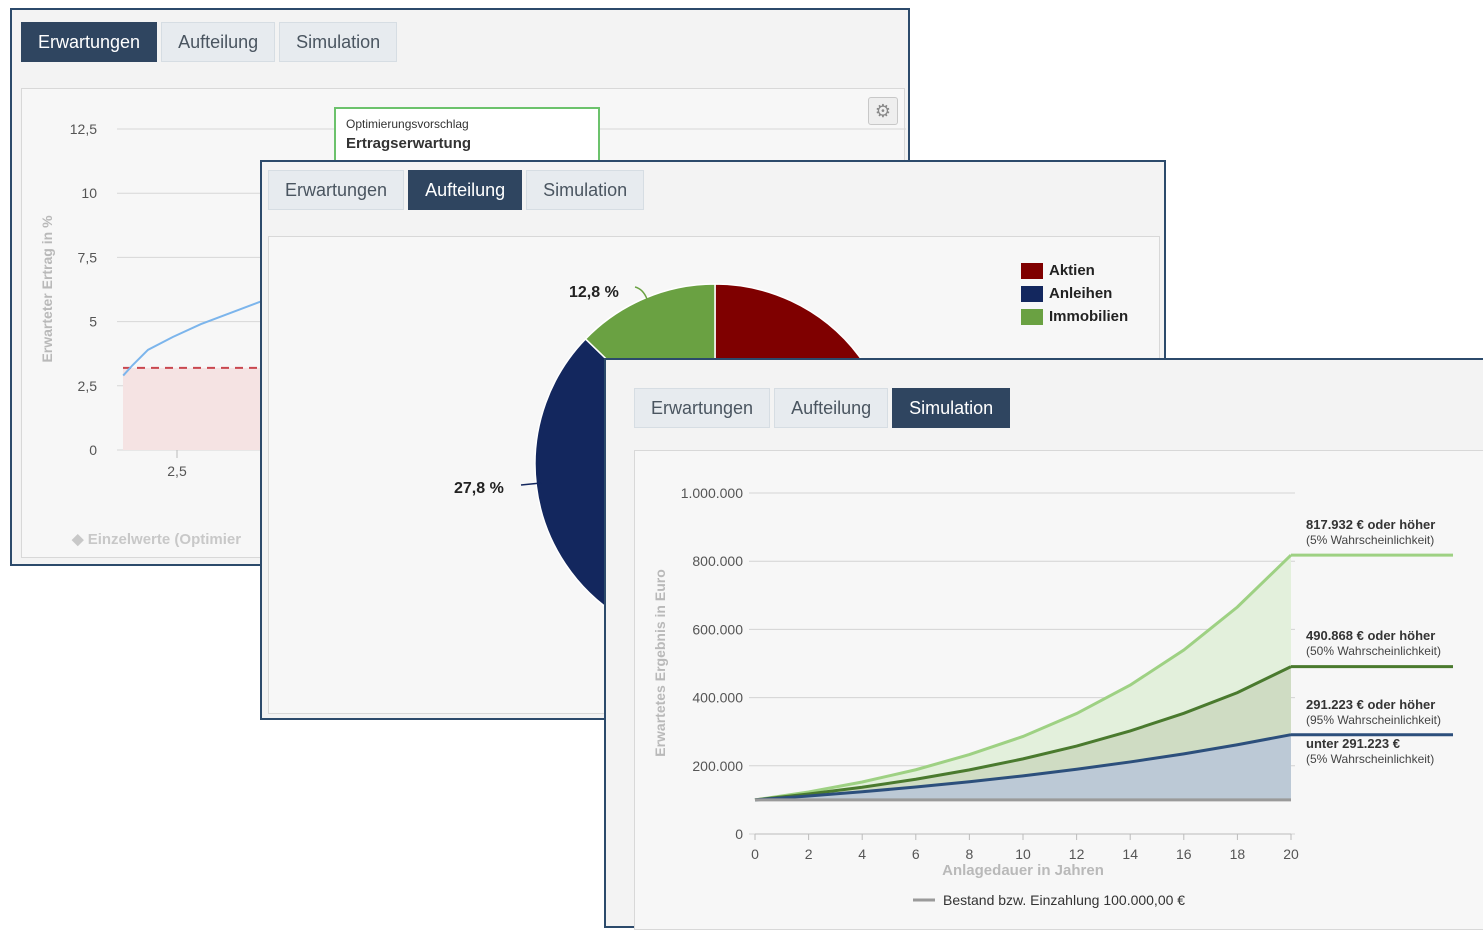  Describe the element at coordinates (47, 289) in the screenshot. I see `y-axis-label: Erwarteter Ertrag in %` at that location.